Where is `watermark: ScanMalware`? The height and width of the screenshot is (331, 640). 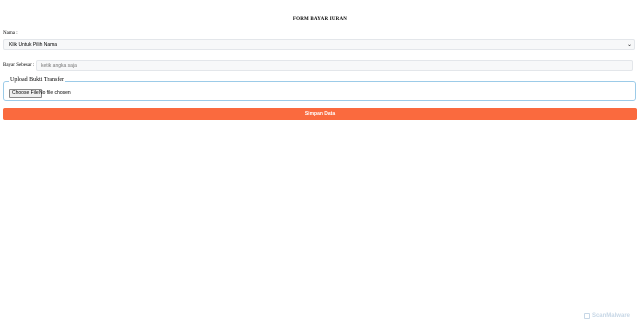
watermark: ScanMalware is located at coordinates (606, 316).